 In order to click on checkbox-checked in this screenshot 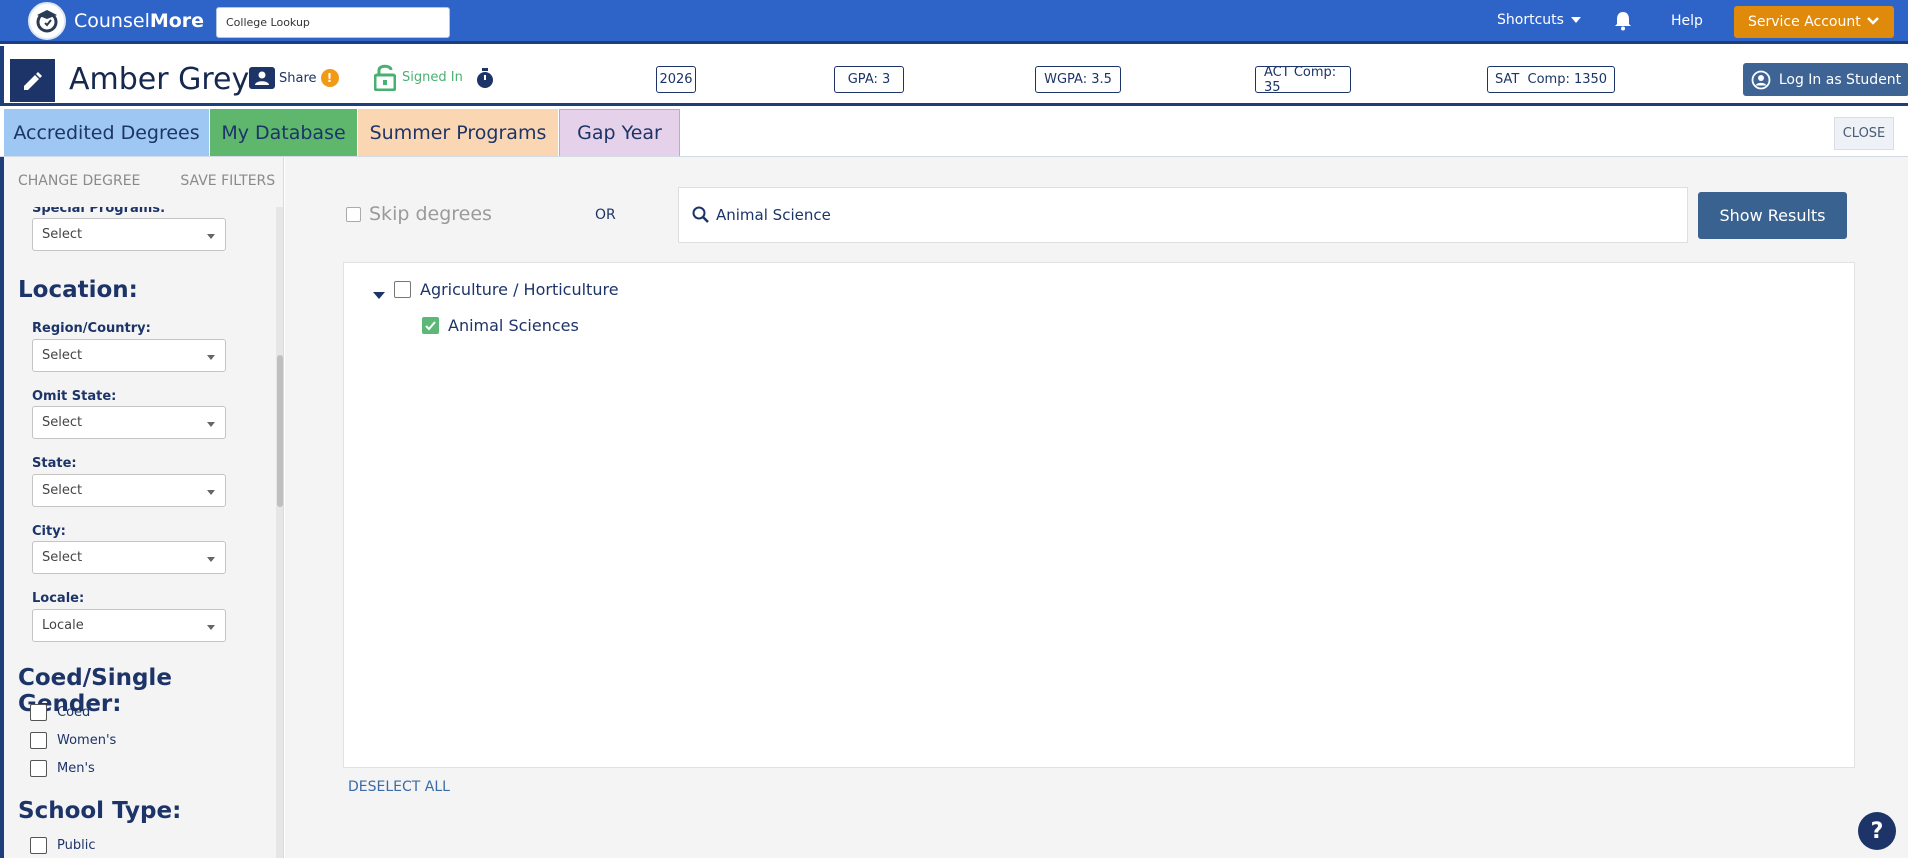, I will do `click(430, 325)`.